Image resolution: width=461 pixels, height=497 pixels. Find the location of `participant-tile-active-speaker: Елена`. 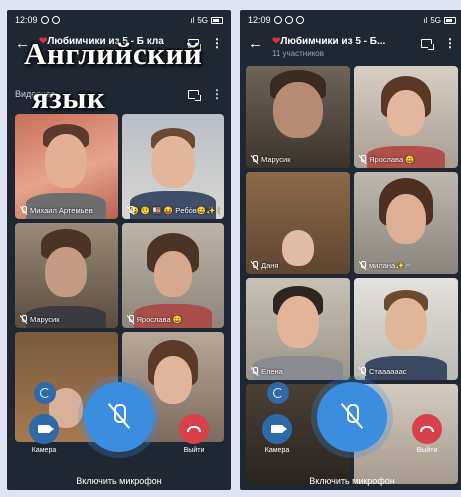

participant-tile-active-speaker: Елена is located at coordinates (298, 329).